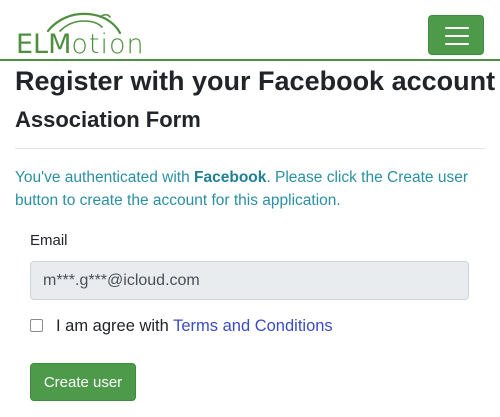  I want to click on brand-text-elm: ELM, so click(44, 44).